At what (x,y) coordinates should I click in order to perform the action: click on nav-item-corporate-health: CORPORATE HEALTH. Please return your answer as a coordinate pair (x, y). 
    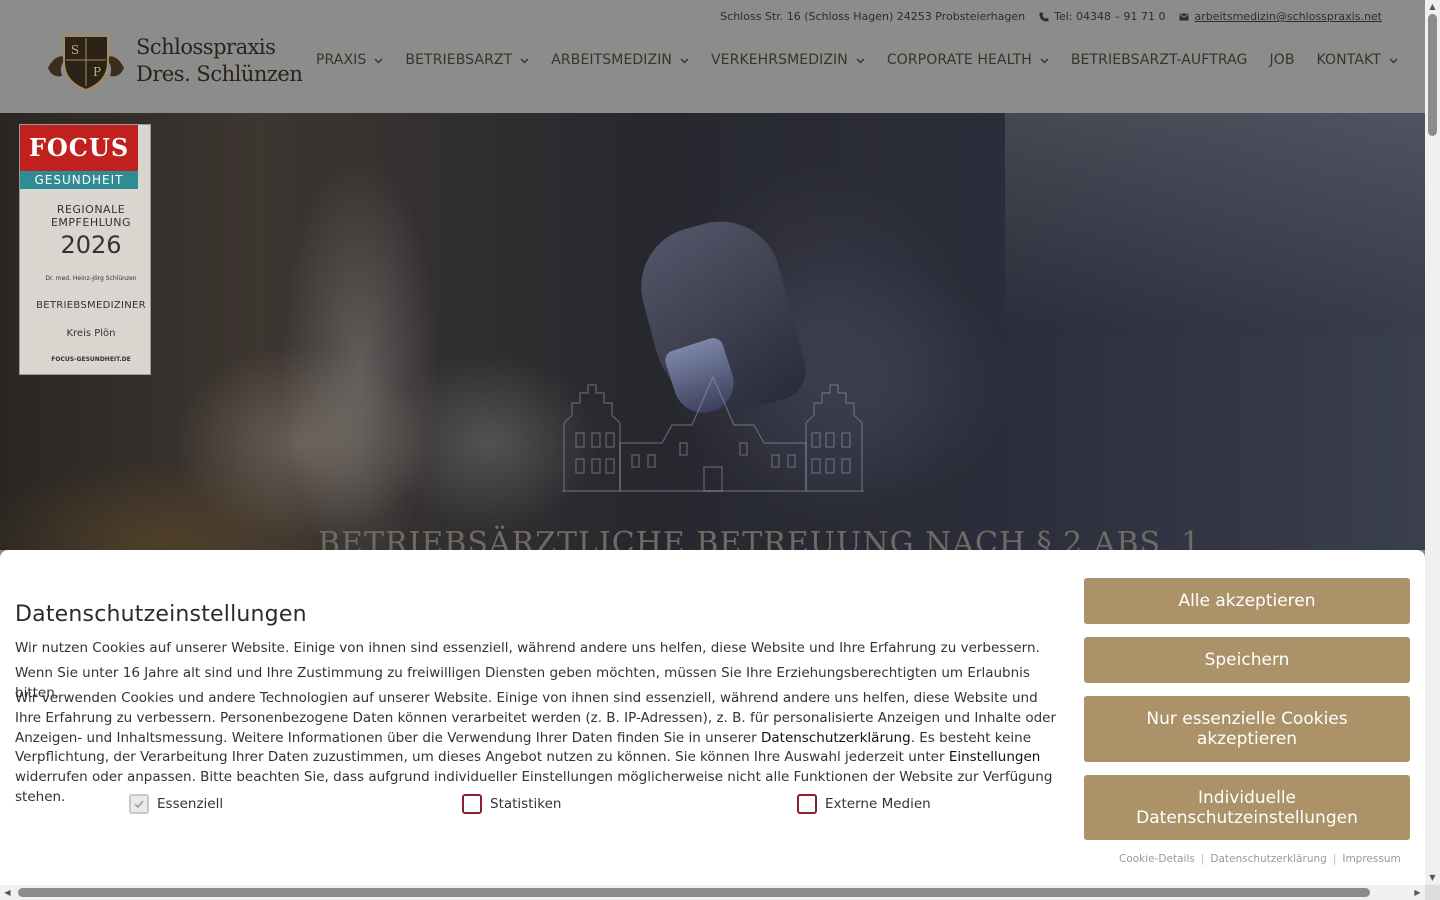
    Looking at the image, I should click on (968, 60).